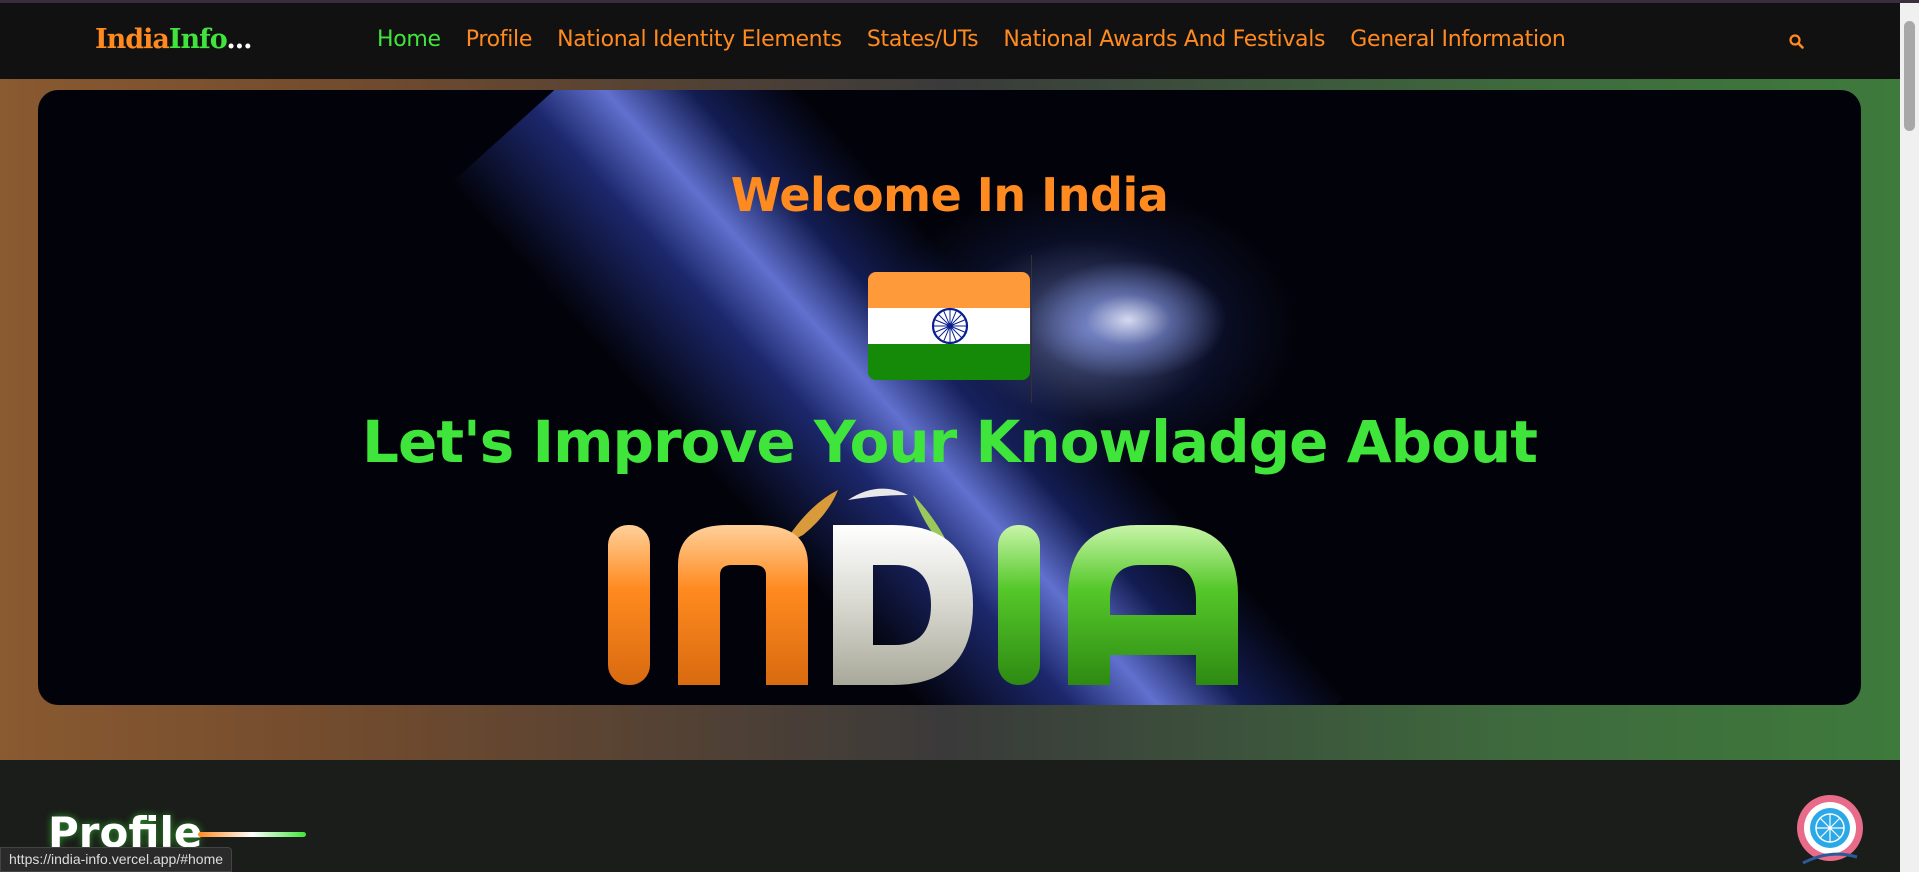  I want to click on flag-green-band, so click(949, 362).